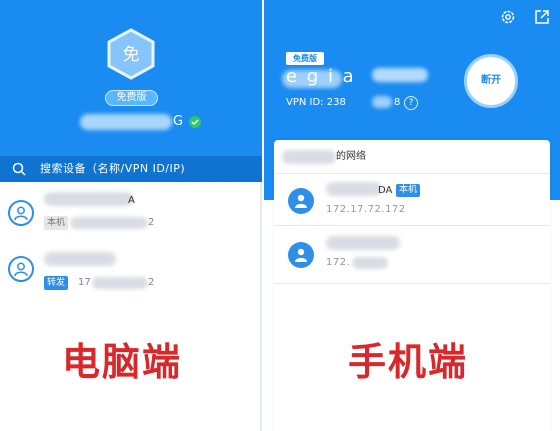  I want to click on network-header: 的网络, so click(412, 157).